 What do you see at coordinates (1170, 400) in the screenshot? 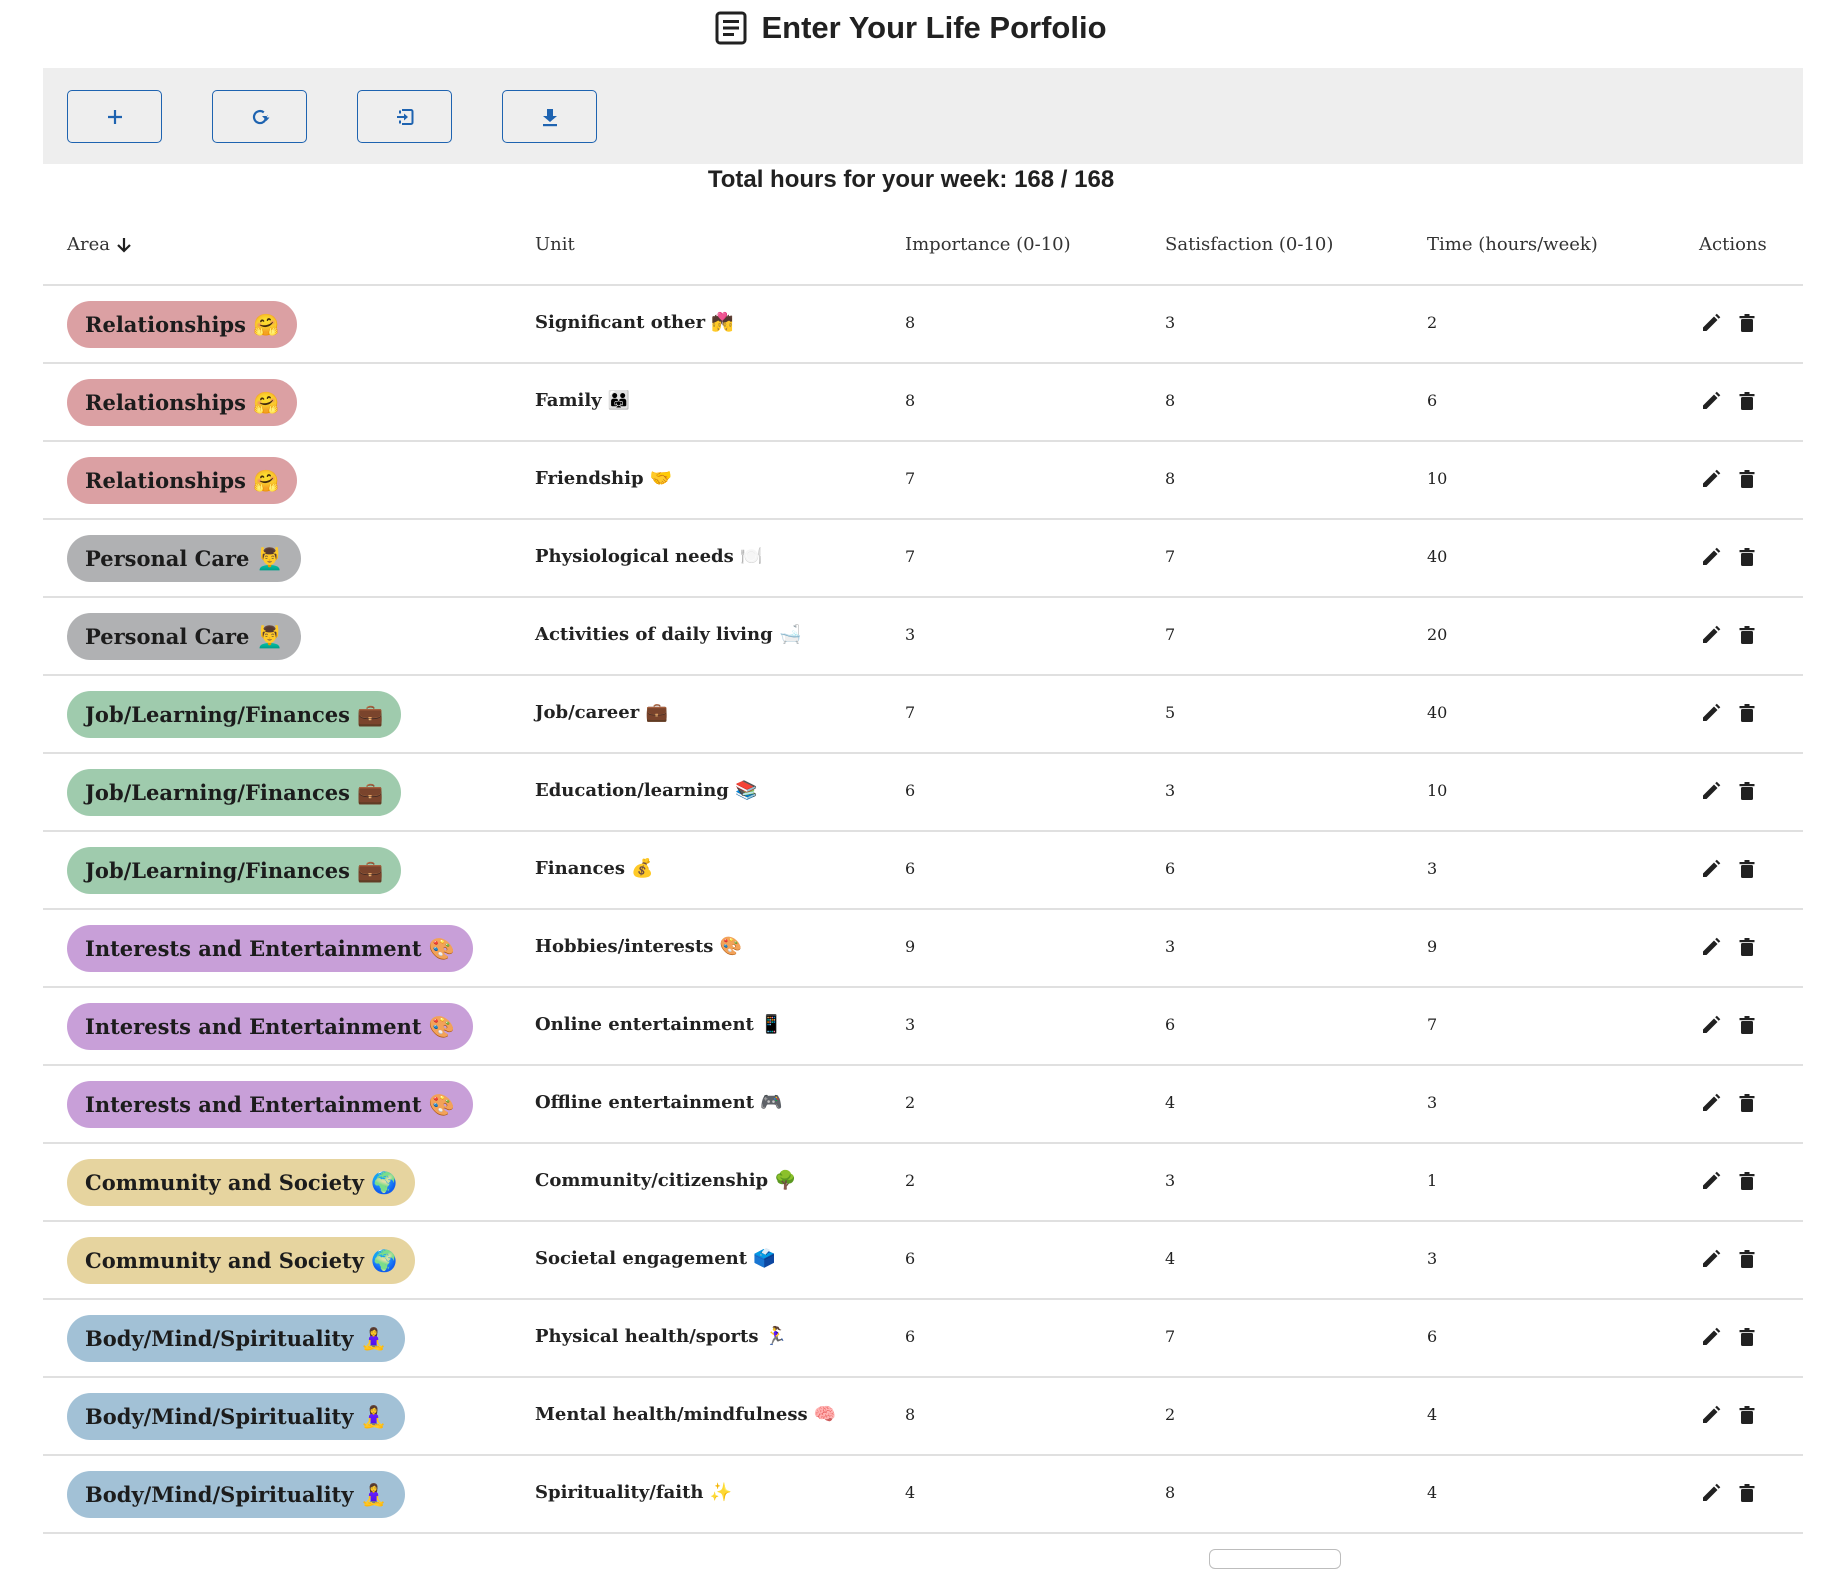
I see `satisfaction-cell: 8` at bounding box center [1170, 400].